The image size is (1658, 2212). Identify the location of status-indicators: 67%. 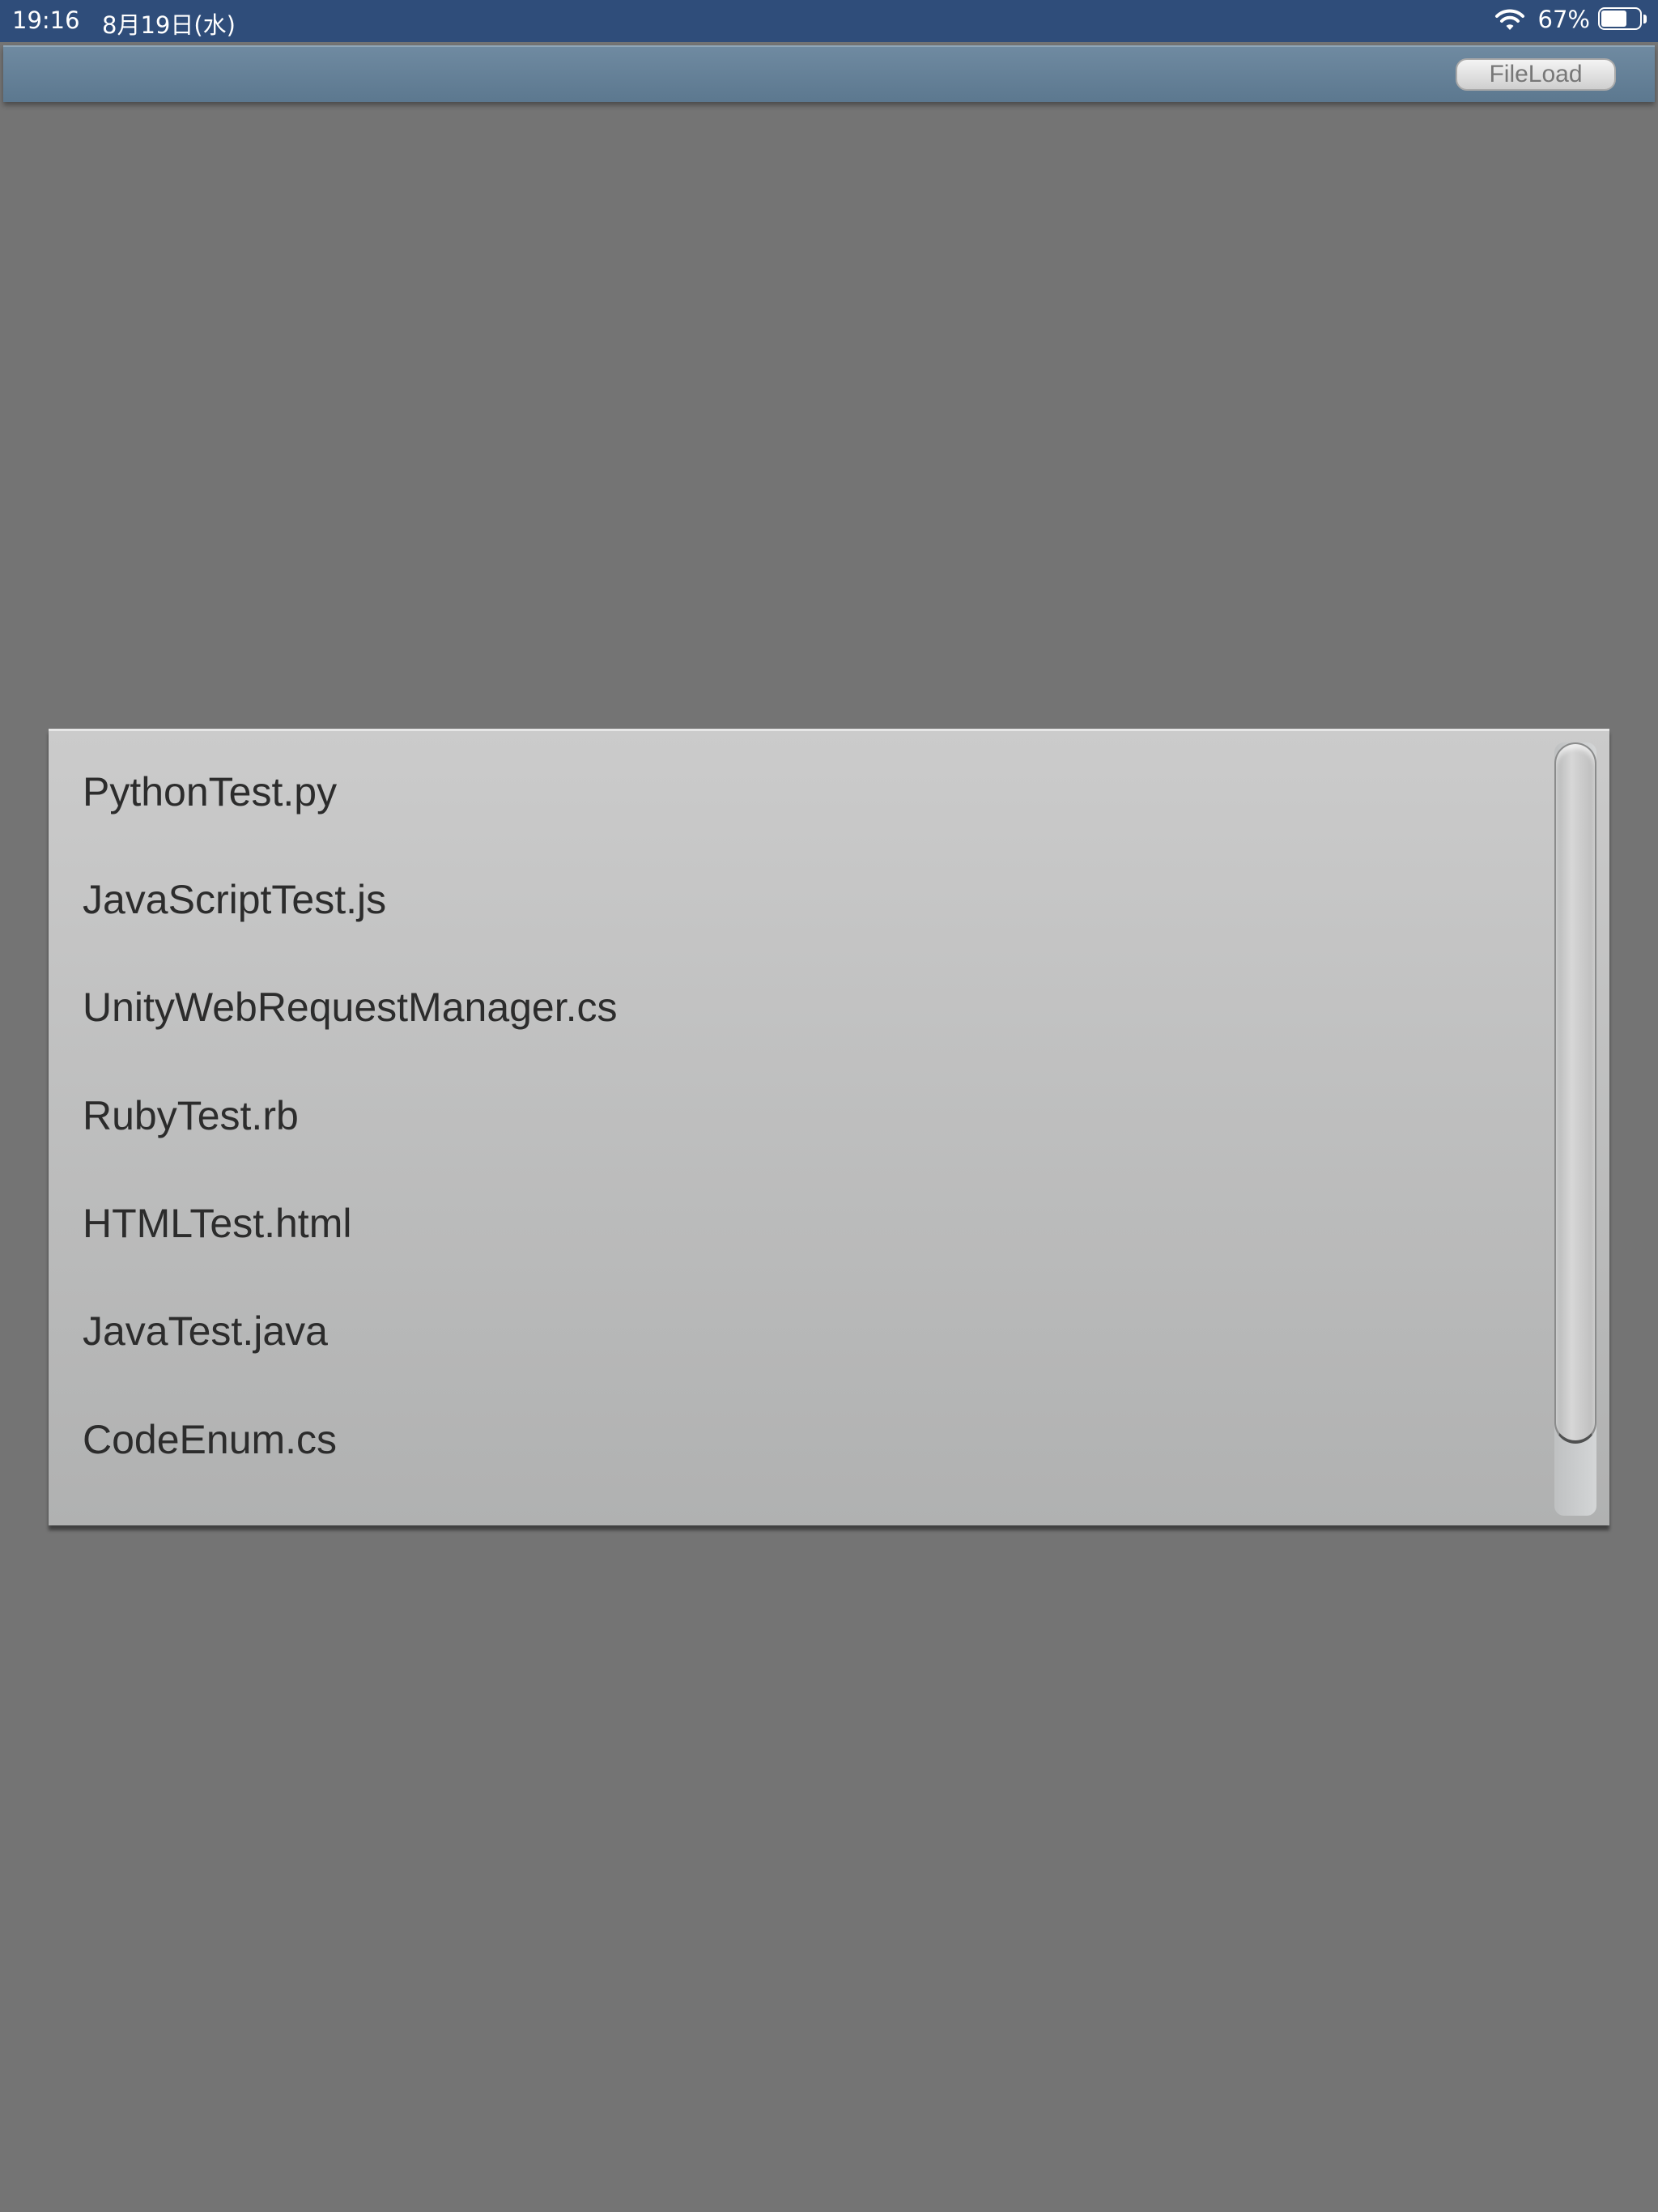
(1571, 19).